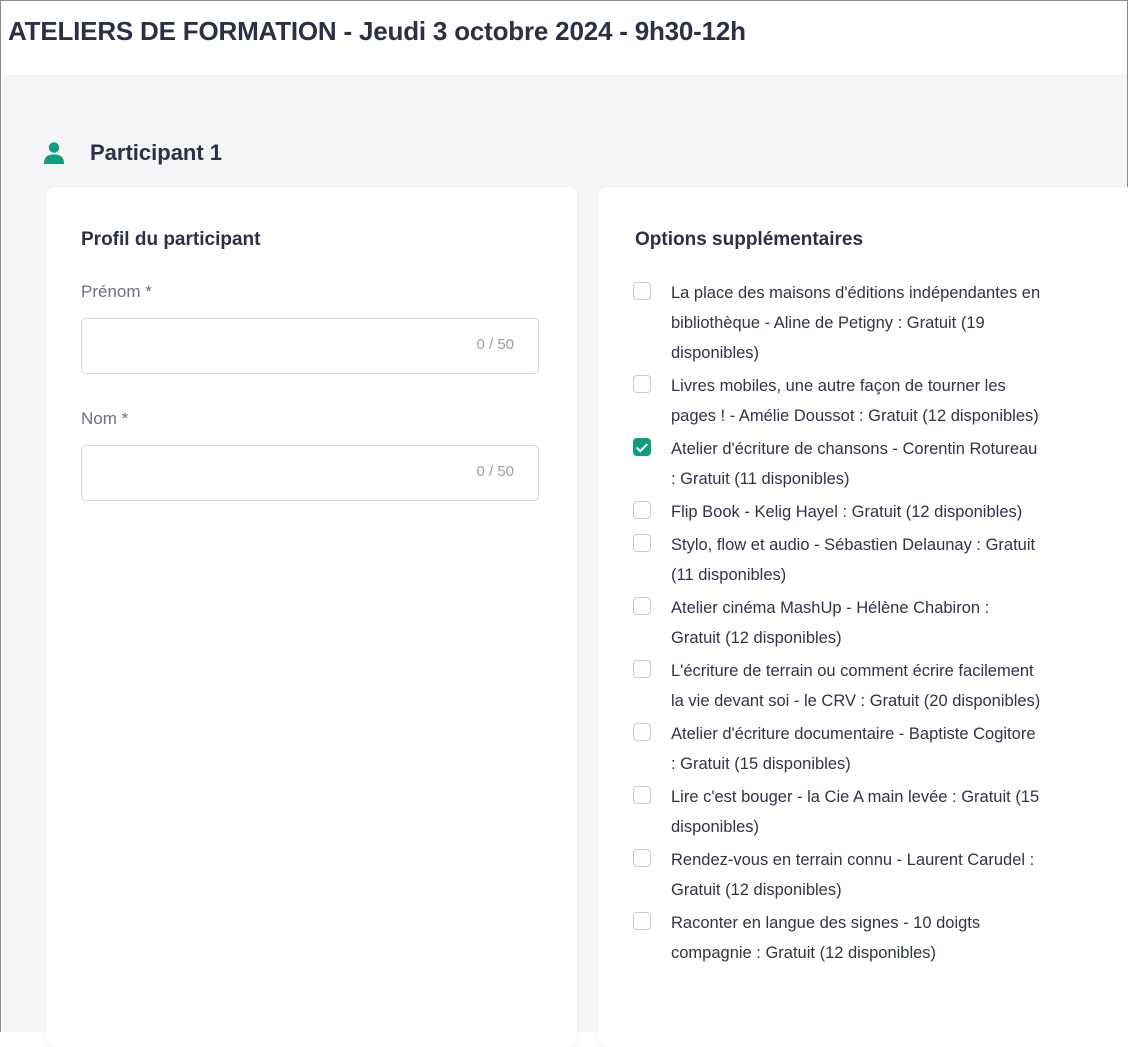 The height and width of the screenshot is (1047, 1128). Describe the element at coordinates (156, 152) in the screenshot. I see `participant-title: Participant 1` at that location.